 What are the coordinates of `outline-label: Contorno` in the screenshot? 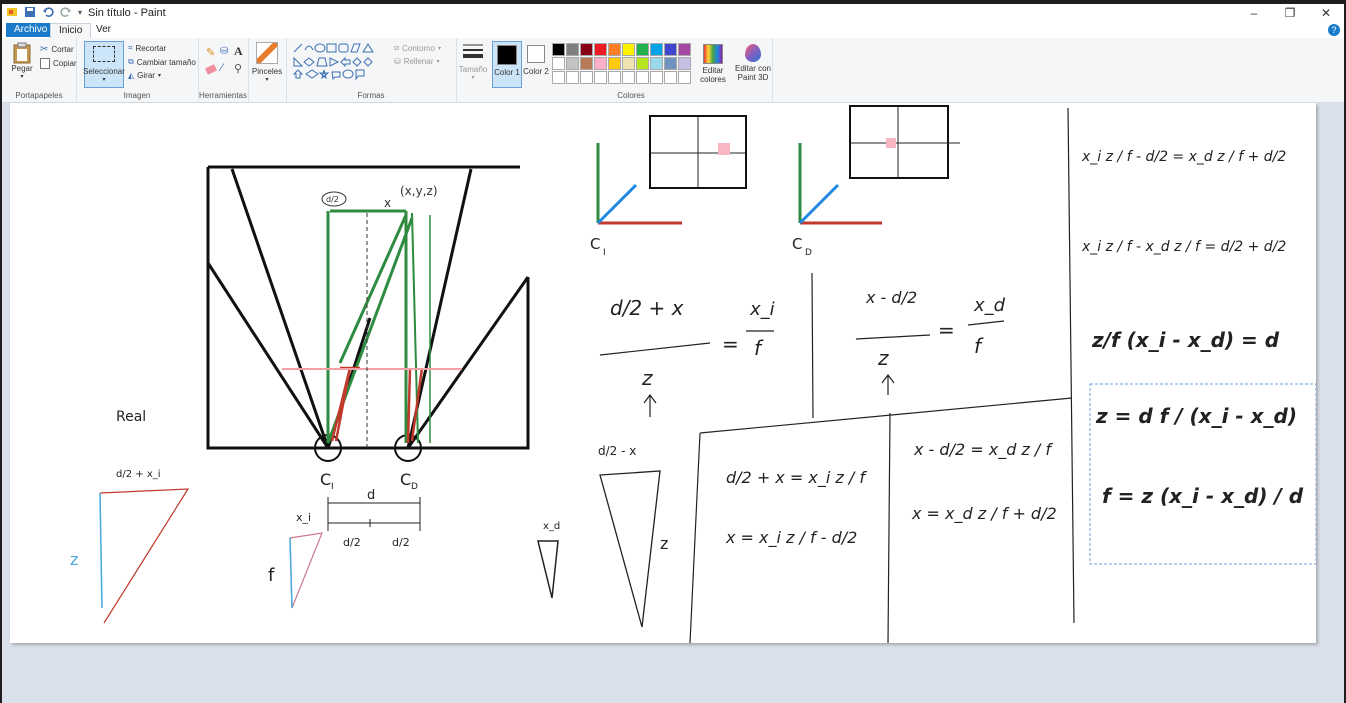 It's located at (419, 48).